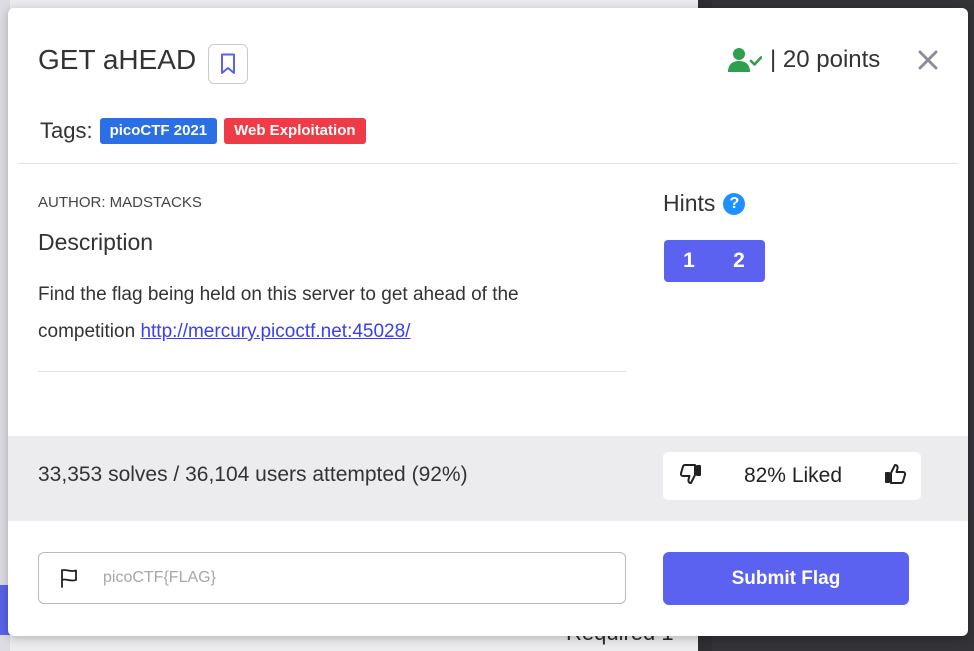 The image size is (974, 651). Describe the element at coordinates (825, 59) in the screenshot. I see `points-label: | 20 points` at that location.